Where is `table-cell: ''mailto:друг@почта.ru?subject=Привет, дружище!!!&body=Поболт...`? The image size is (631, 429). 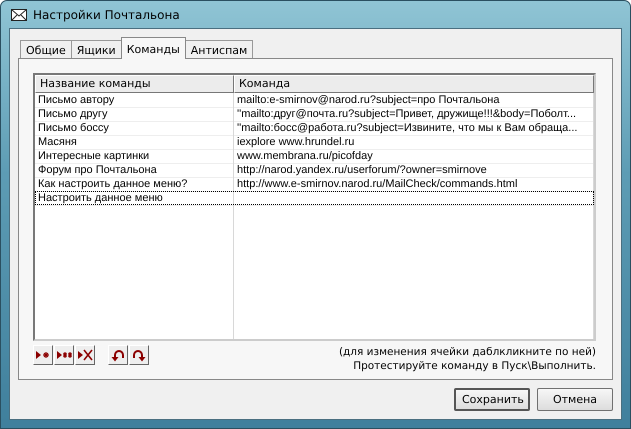
table-cell: ''mailto:друг@почта.ru?subject=Привет, дружище!!!&body=Поболт... is located at coordinates (414, 114).